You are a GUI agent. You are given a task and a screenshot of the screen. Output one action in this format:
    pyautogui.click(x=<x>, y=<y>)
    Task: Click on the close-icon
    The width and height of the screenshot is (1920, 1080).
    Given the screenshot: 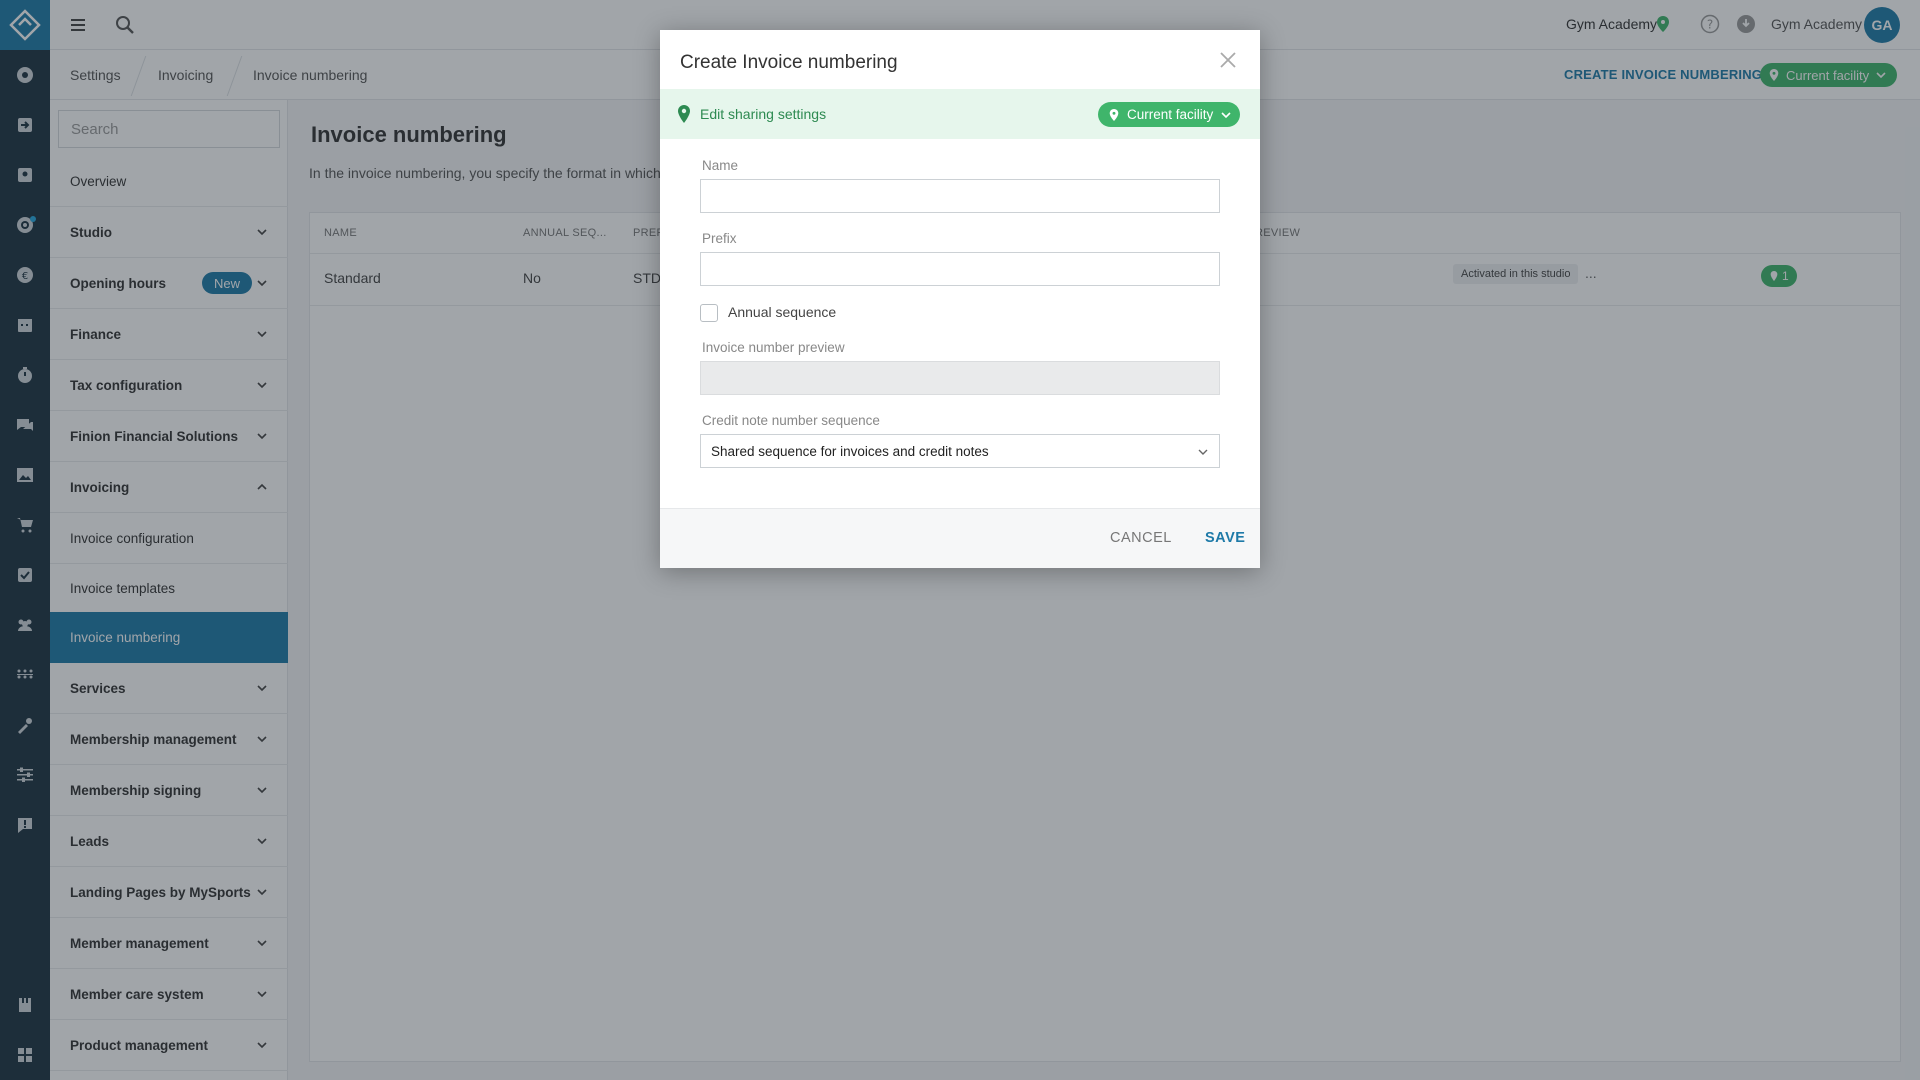 What is the action you would take?
    pyautogui.click(x=1228, y=60)
    